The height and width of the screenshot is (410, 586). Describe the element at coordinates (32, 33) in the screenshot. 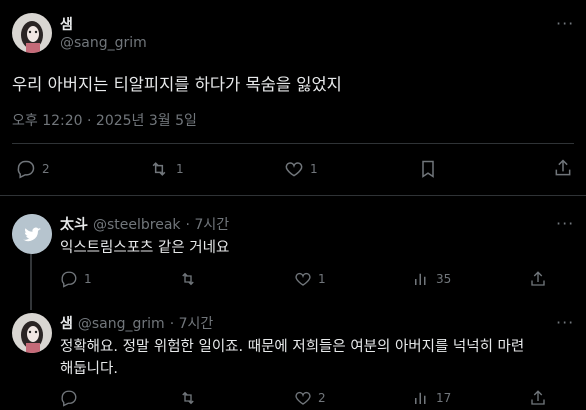

I see `author-avatar` at that location.